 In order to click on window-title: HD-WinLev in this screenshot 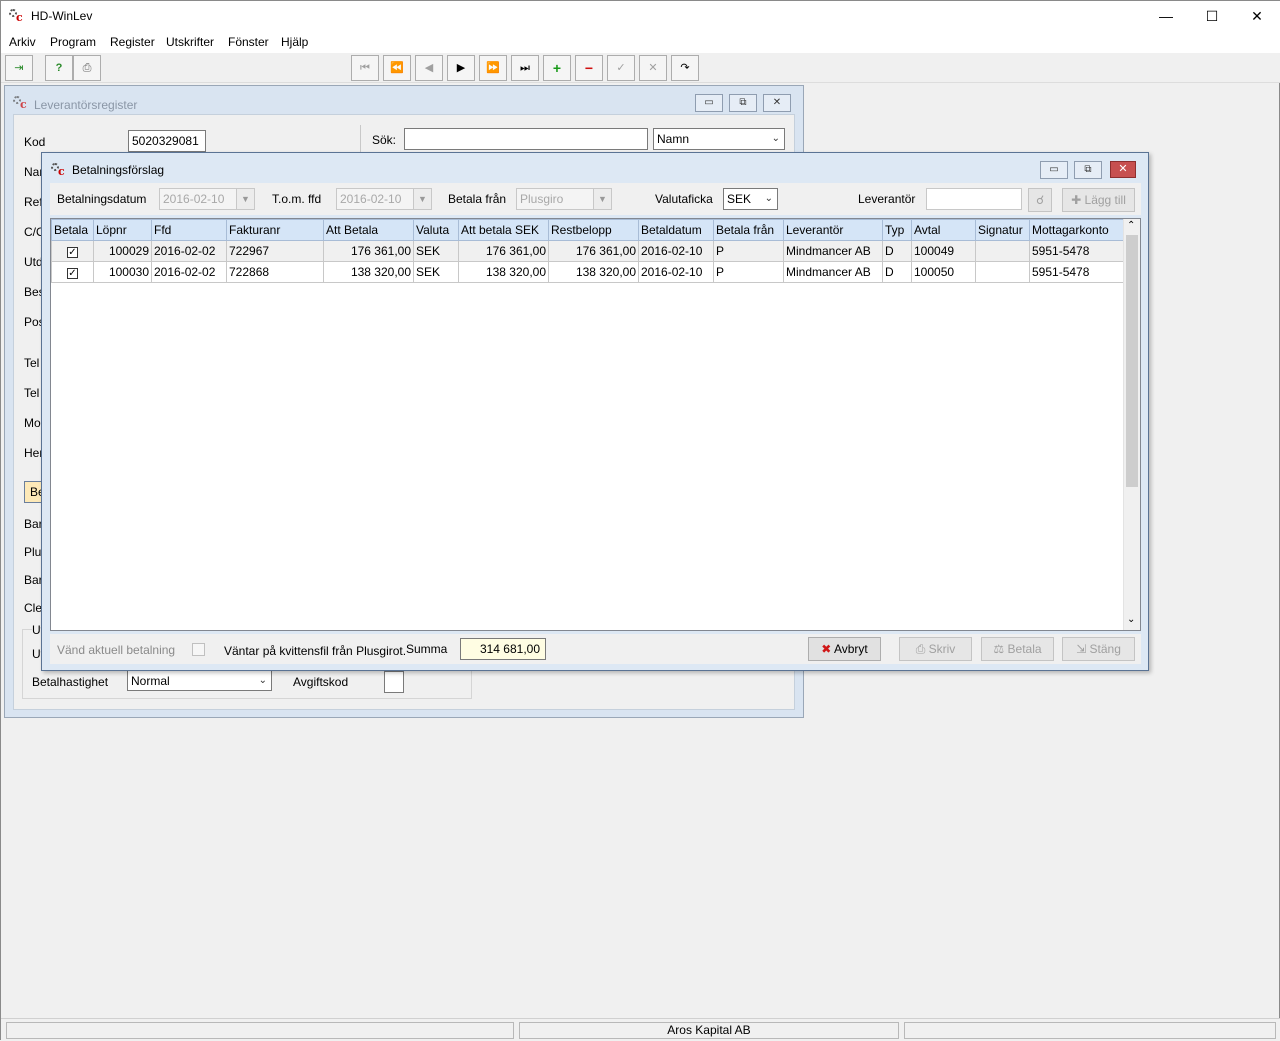, I will do `click(62, 16)`.